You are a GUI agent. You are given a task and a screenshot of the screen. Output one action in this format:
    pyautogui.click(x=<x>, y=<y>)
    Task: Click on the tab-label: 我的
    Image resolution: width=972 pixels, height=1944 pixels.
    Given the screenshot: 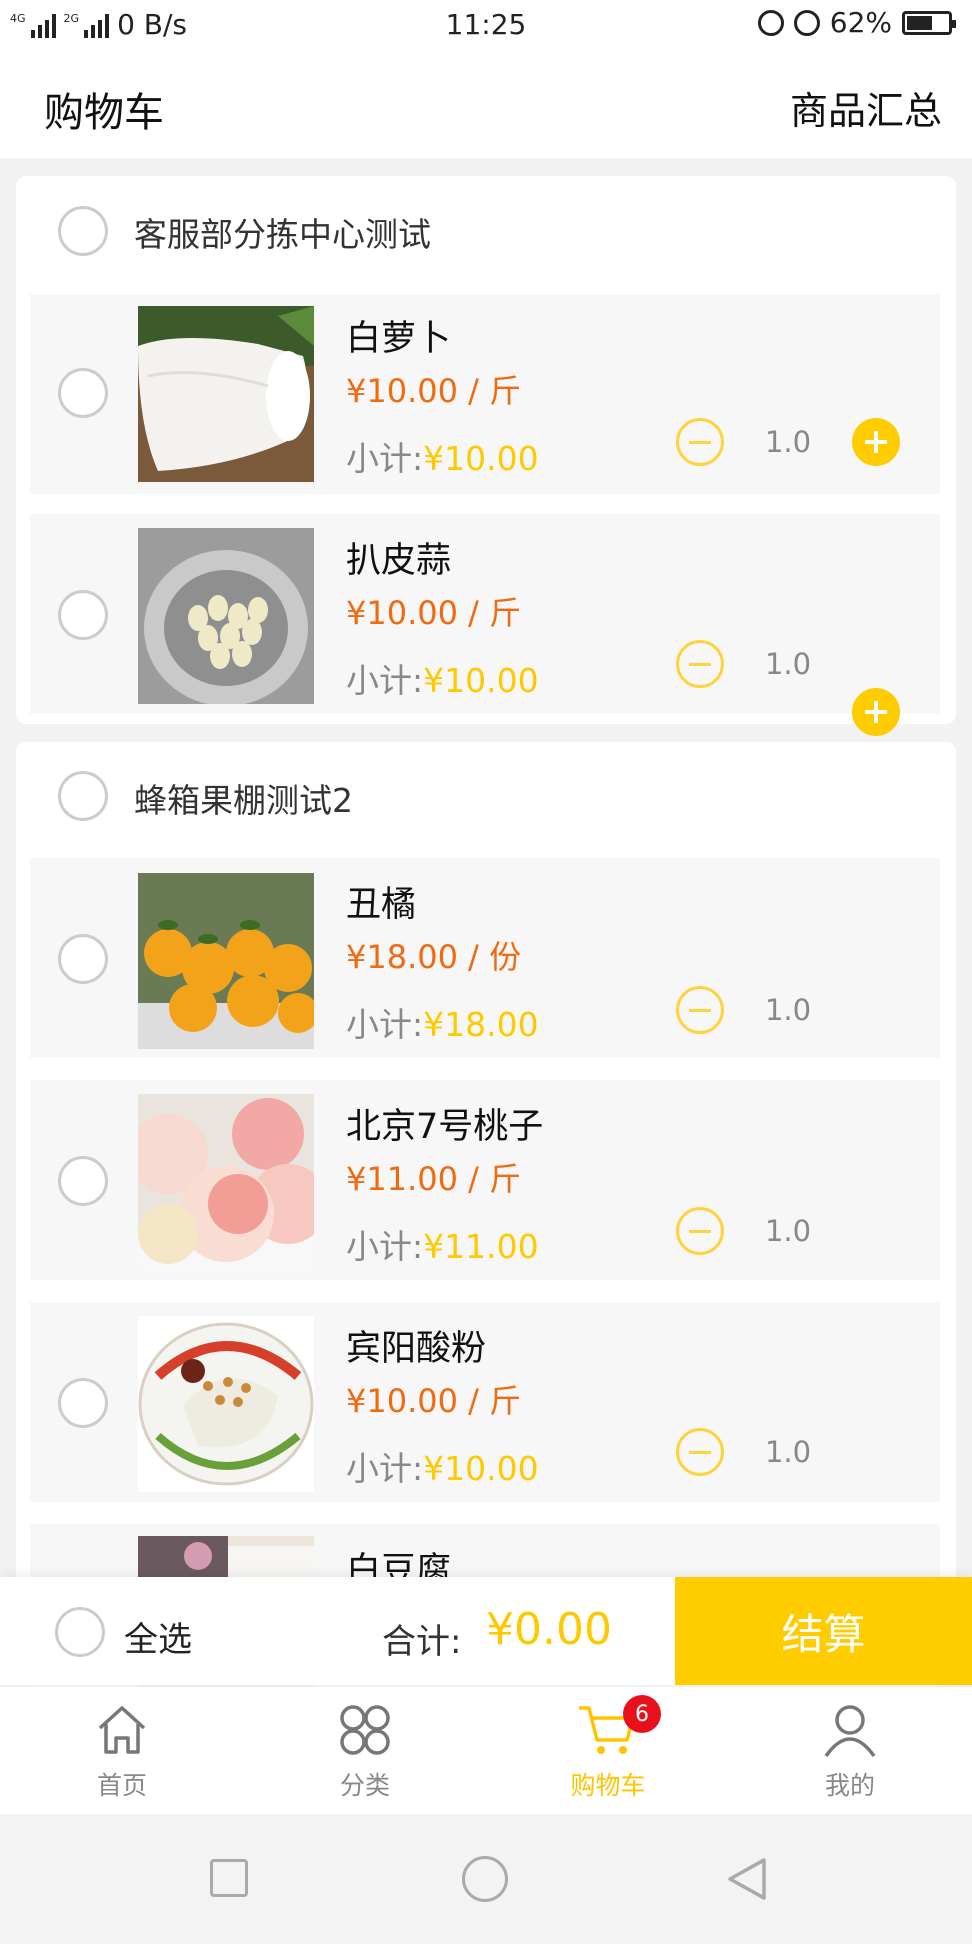 What is the action you would take?
    pyautogui.click(x=849, y=1785)
    